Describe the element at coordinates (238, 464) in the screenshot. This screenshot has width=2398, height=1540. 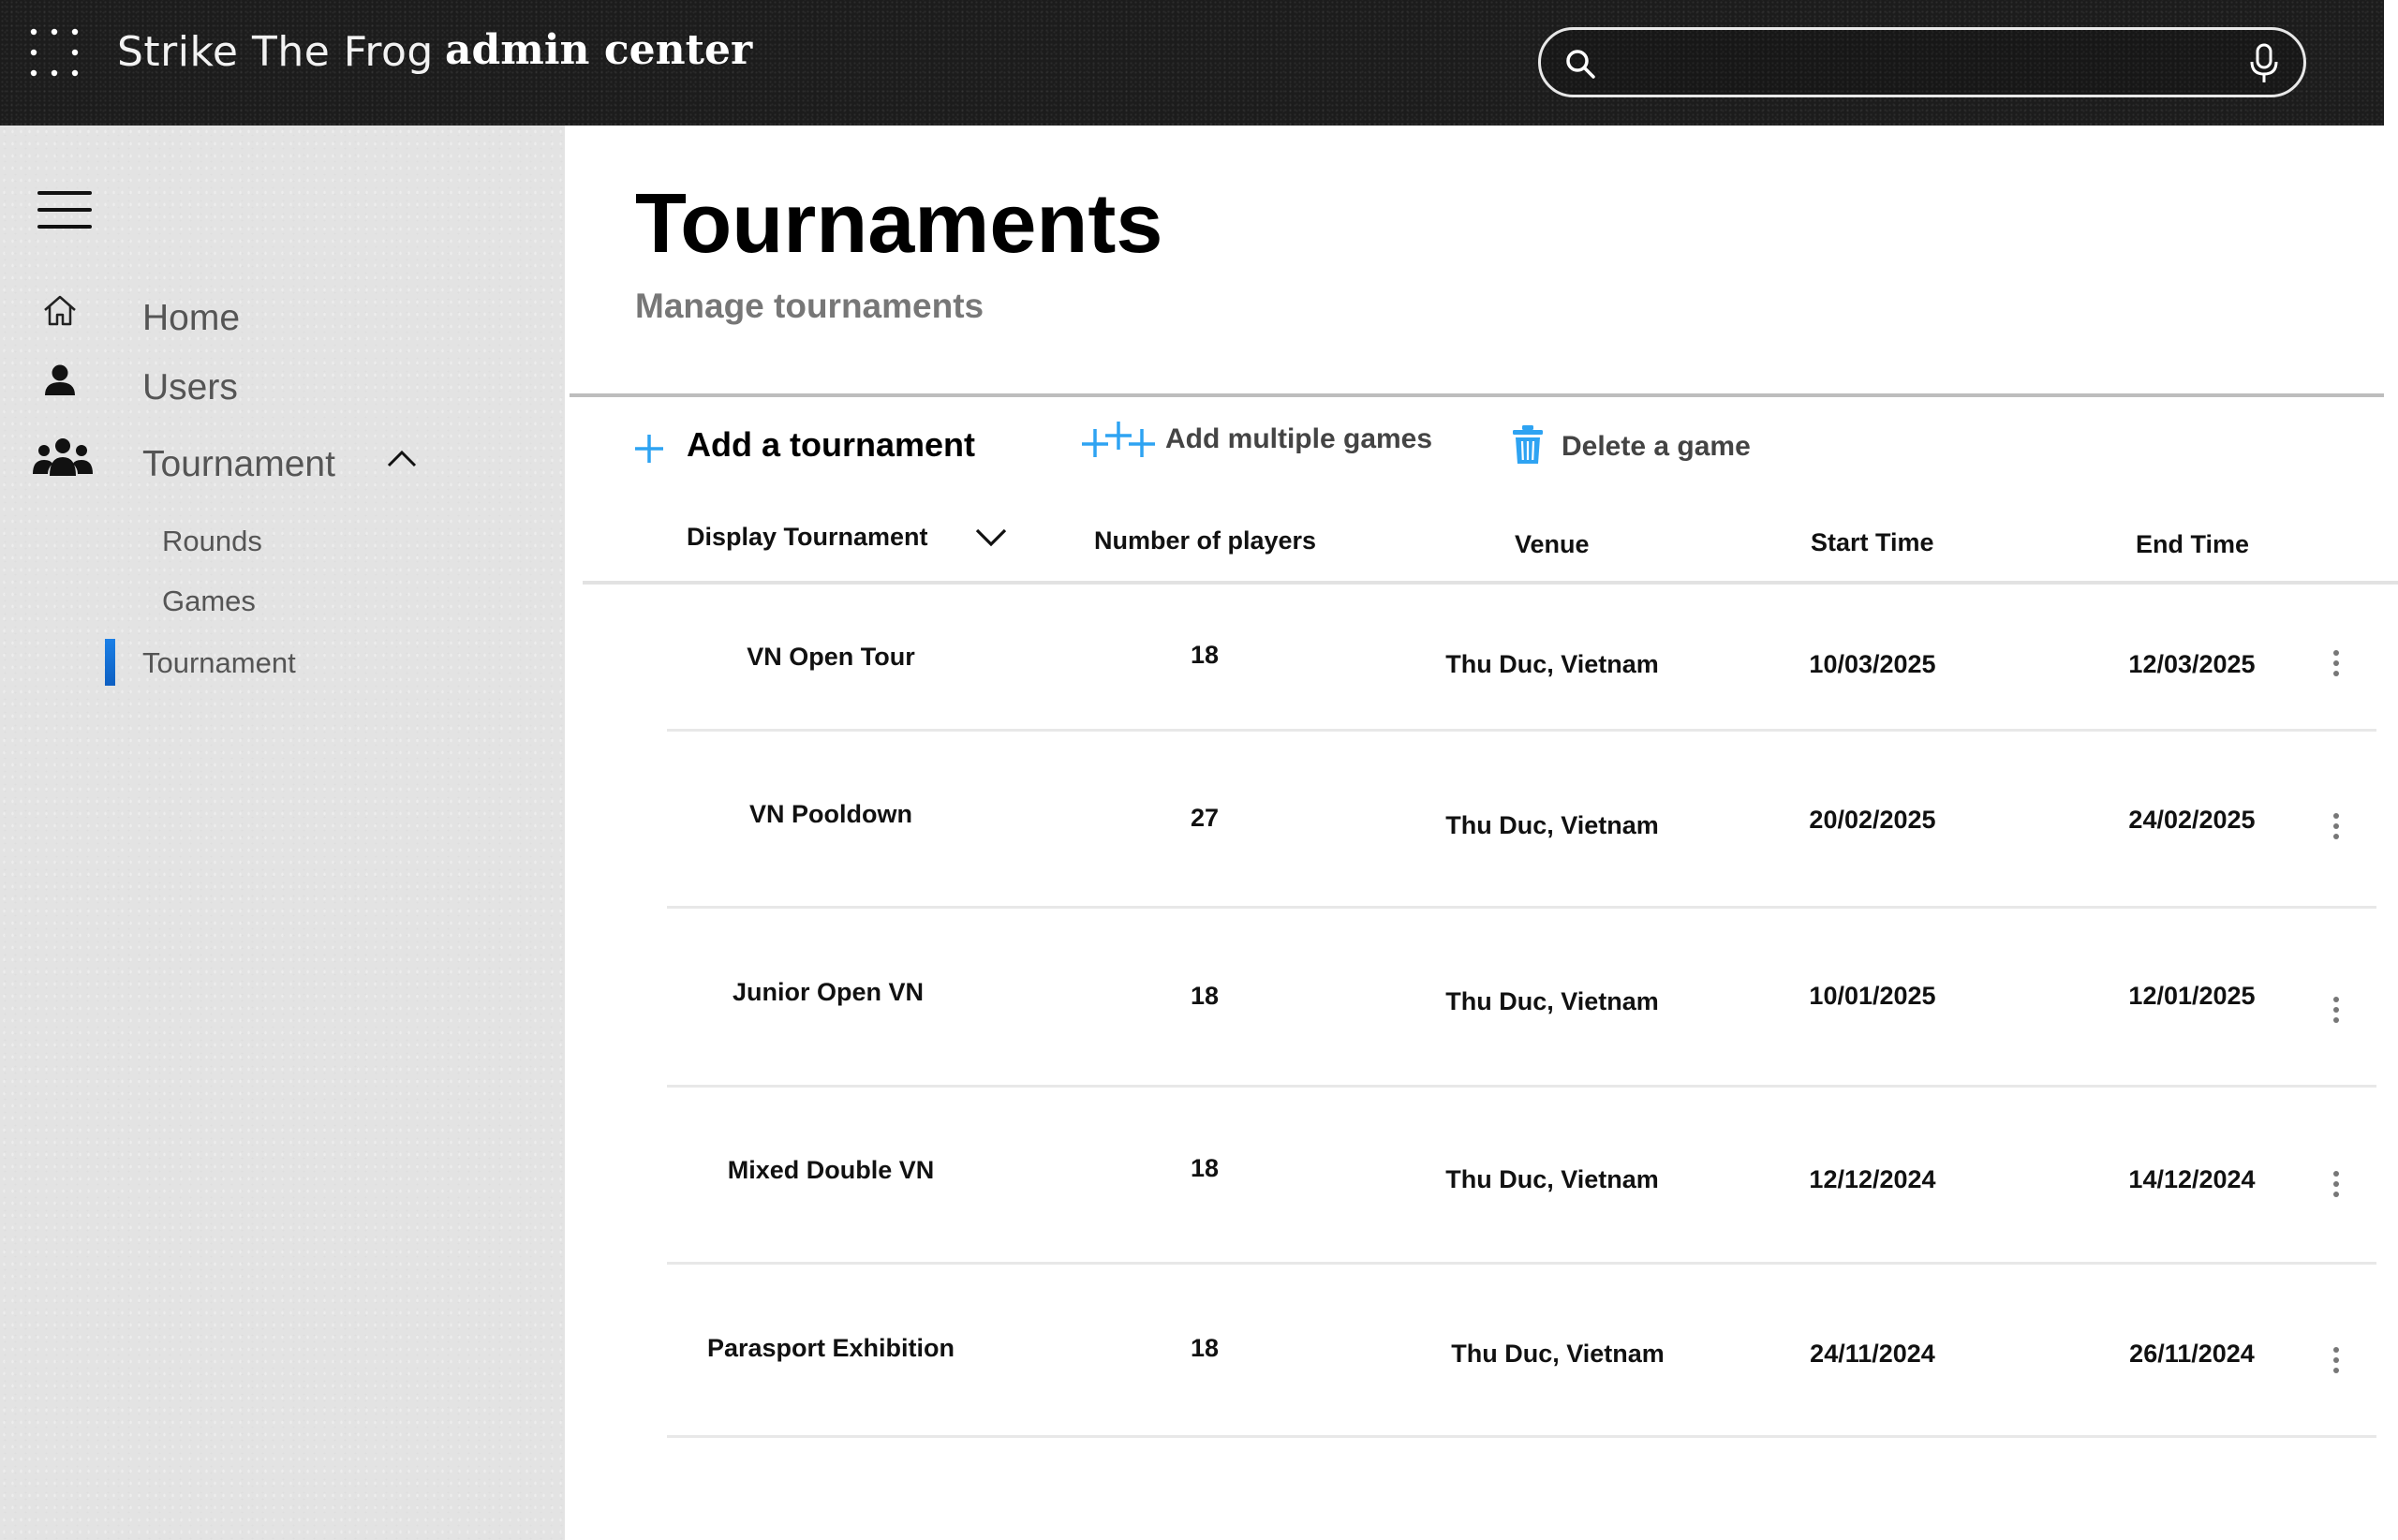
I see `sidebar-item-label: Tournament` at that location.